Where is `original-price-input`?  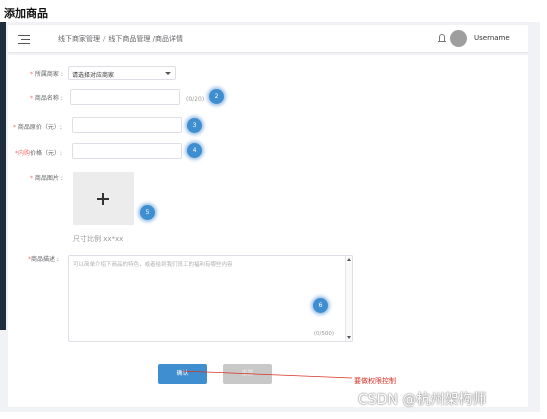 original-price-input is located at coordinates (127, 125).